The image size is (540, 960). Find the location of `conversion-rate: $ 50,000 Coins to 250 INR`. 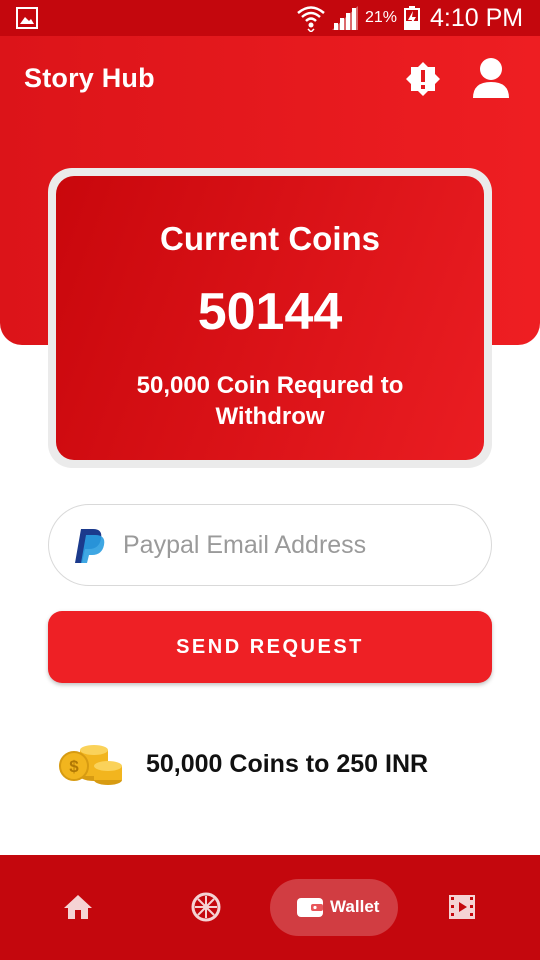

conversion-rate: $ 50,000 Coins to 250 INR is located at coordinates (273, 764).